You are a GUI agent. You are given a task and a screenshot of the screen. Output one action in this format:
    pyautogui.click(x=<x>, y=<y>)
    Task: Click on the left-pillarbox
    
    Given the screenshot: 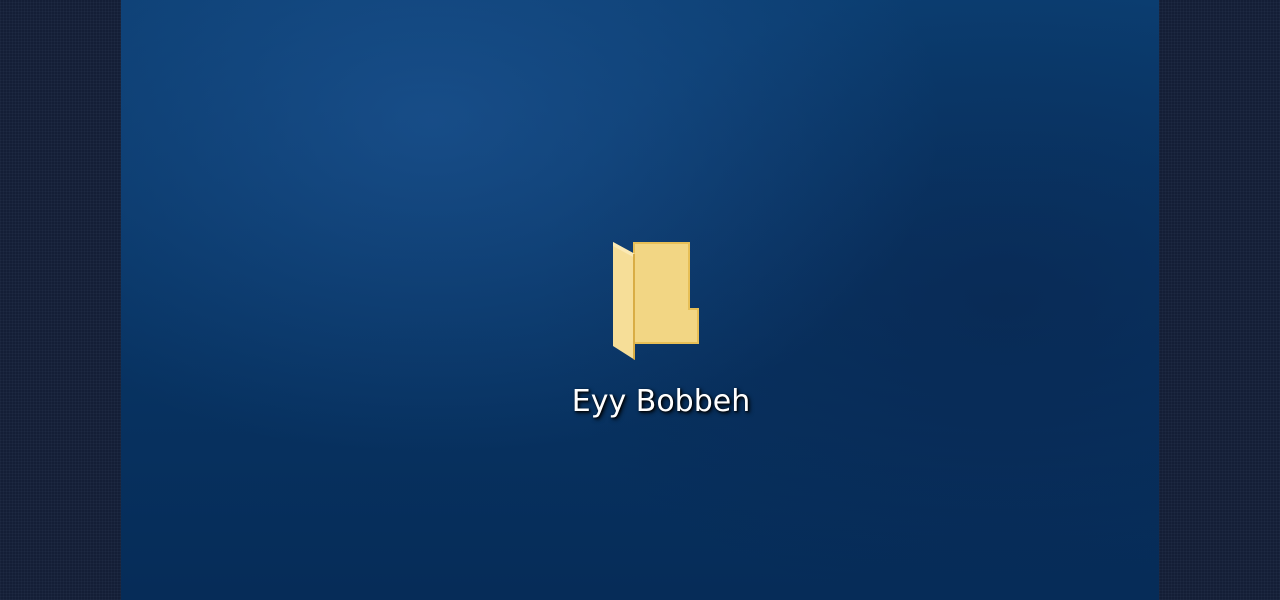 What is the action you would take?
    pyautogui.click(x=60, y=300)
    